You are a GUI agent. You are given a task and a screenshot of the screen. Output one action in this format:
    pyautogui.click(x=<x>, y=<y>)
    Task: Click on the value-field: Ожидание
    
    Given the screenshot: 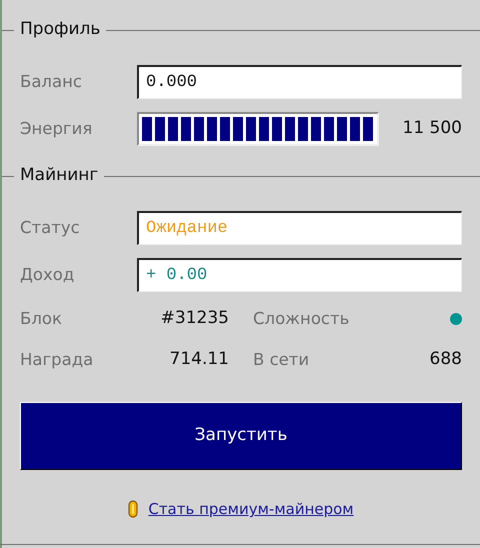 What is the action you would take?
    pyautogui.click(x=299, y=228)
    